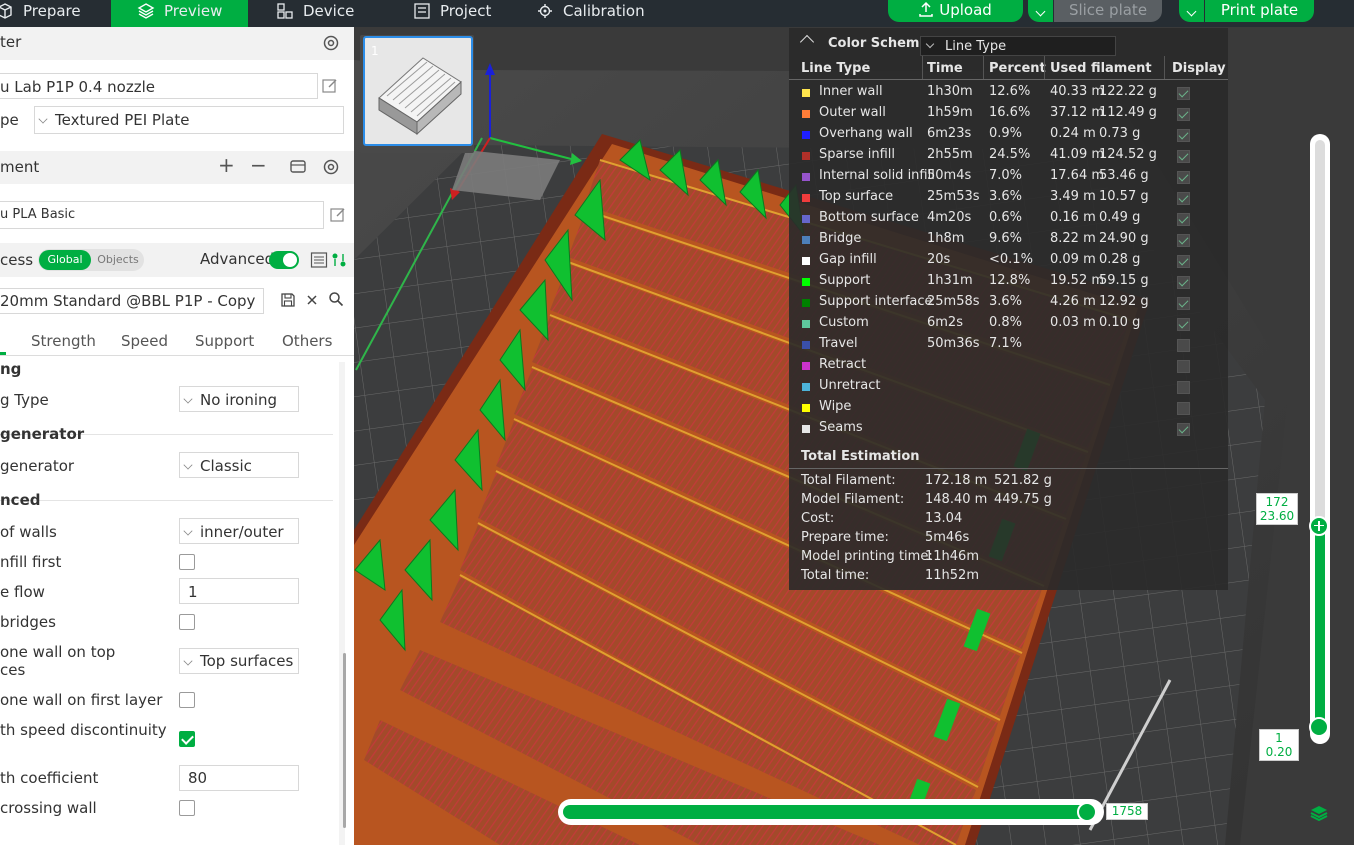 The width and height of the screenshot is (1354, 845). What do you see at coordinates (1108, 11) in the screenshot?
I see `slice-plate-button: Slice plate` at bounding box center [1108, 11].